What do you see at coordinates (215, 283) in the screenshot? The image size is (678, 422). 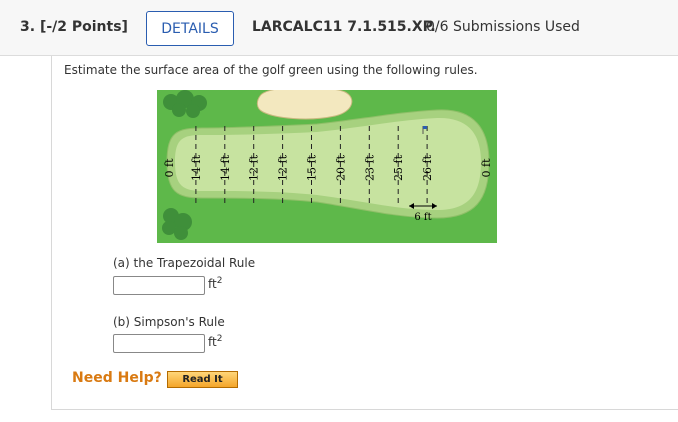 I see `part-a-unit: ft2` at bounding box center [215, 283].